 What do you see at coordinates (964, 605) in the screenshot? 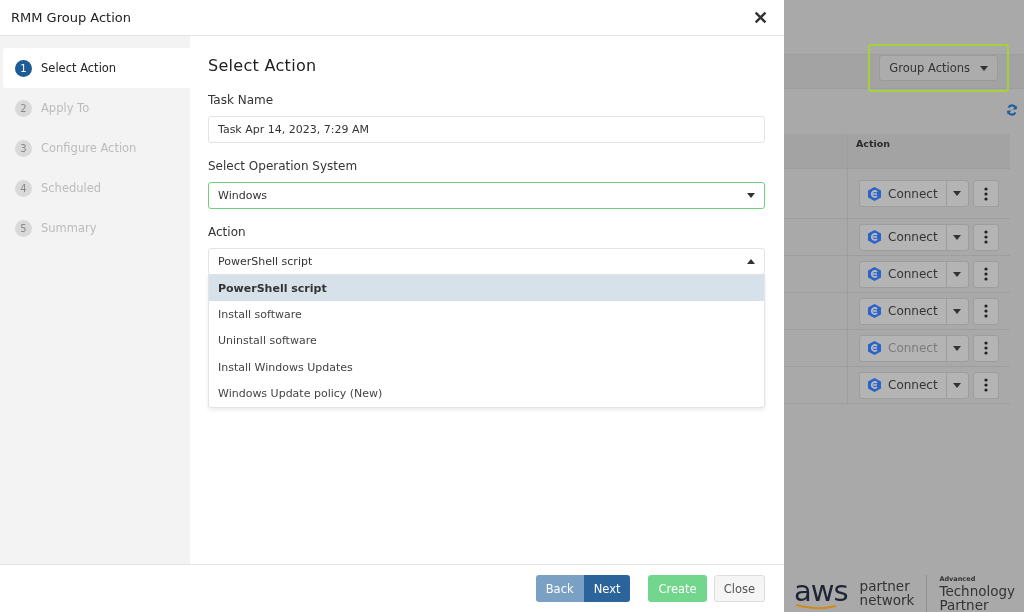
I see `logo-text: Partner` at bounding box center [964, 605].